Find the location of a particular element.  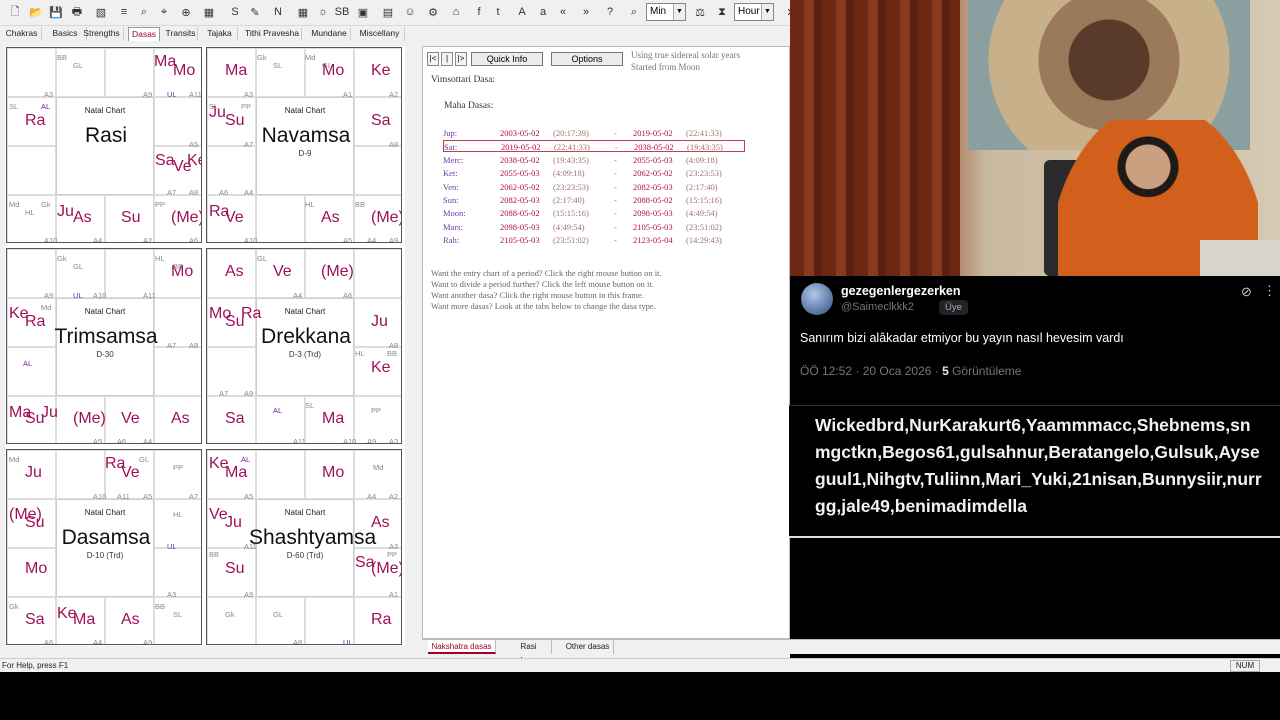

save-icon: 💾 is located at coordinates (56, 12).